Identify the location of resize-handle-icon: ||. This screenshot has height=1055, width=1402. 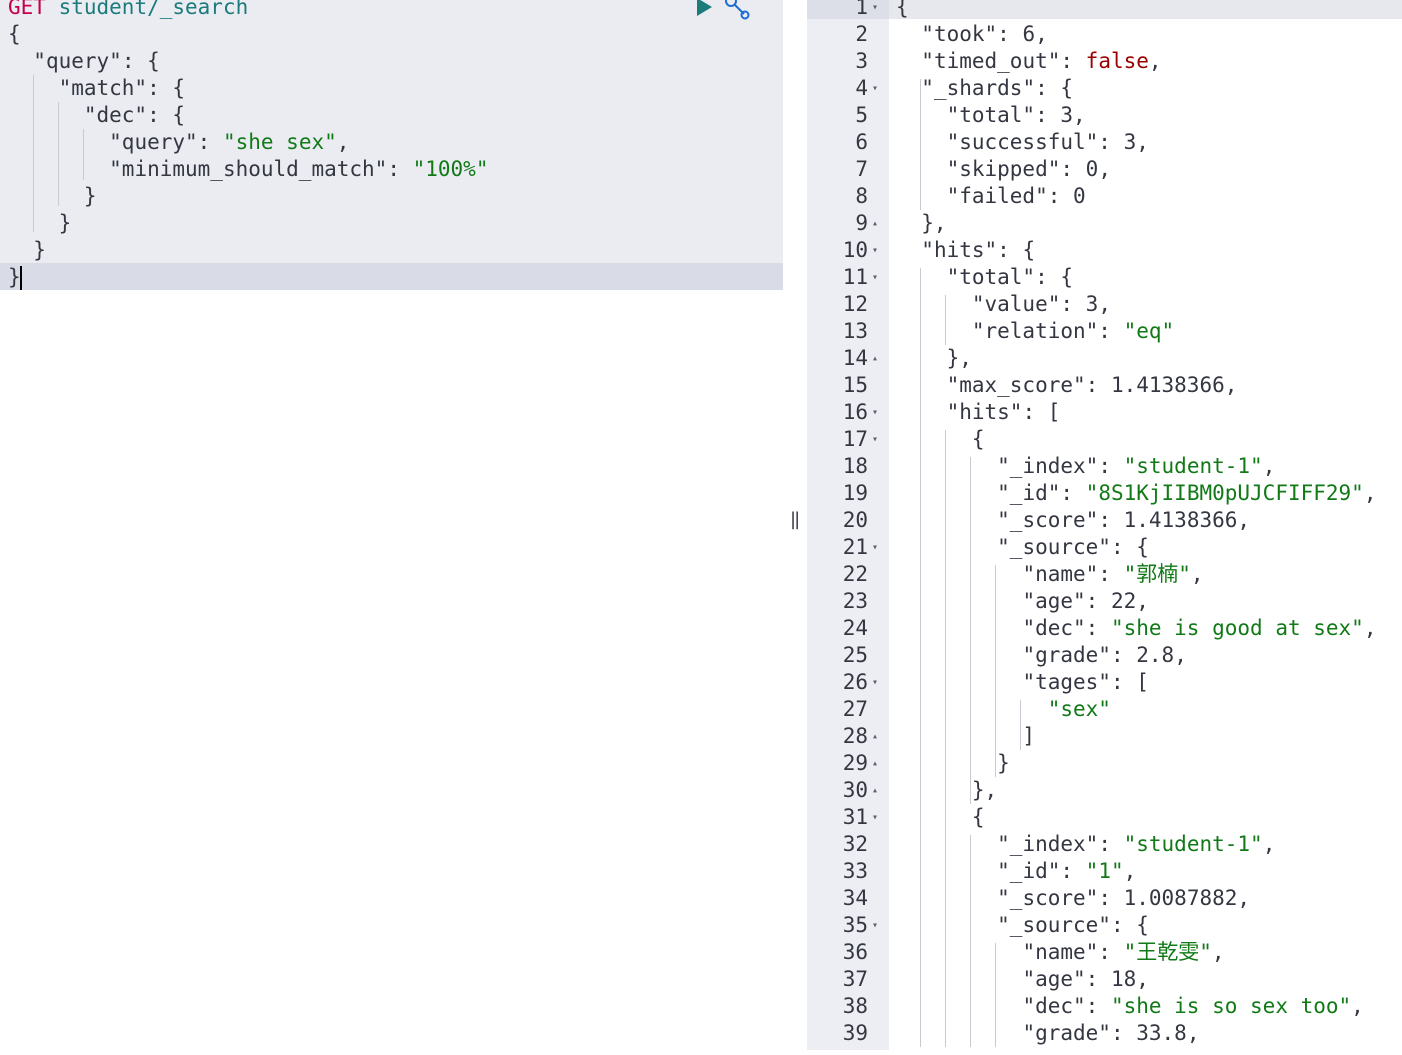
(795, 519).